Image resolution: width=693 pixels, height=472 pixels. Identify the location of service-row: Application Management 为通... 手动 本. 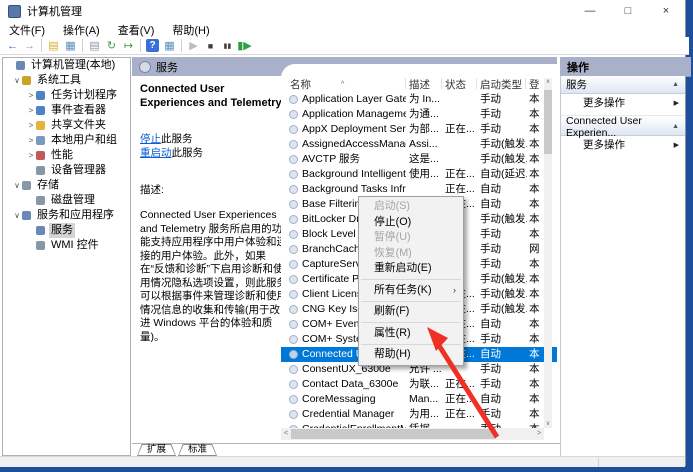
(419, 114).